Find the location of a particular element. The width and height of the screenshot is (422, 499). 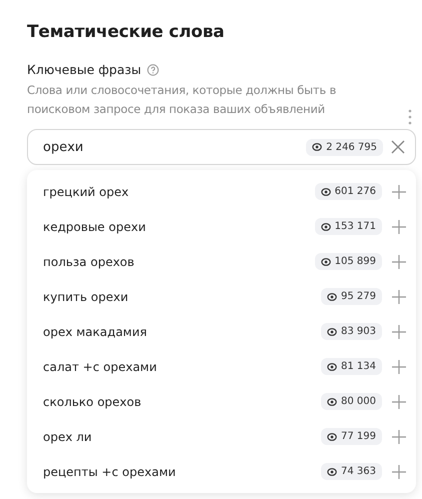

field-description: Слова или словосочетания, которые должны быть в поисковом запросе для показа ваших объявлений is located at coordinates (182, 100).